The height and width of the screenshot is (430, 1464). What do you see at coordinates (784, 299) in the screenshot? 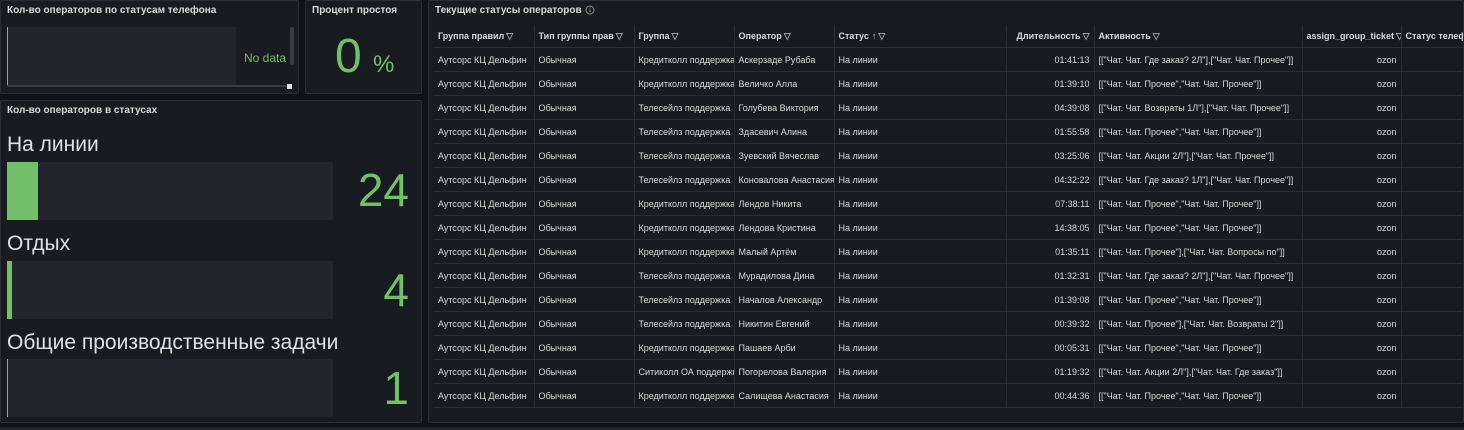
I see `table-cell: Началов Александр` at bounding box center [784, 299].